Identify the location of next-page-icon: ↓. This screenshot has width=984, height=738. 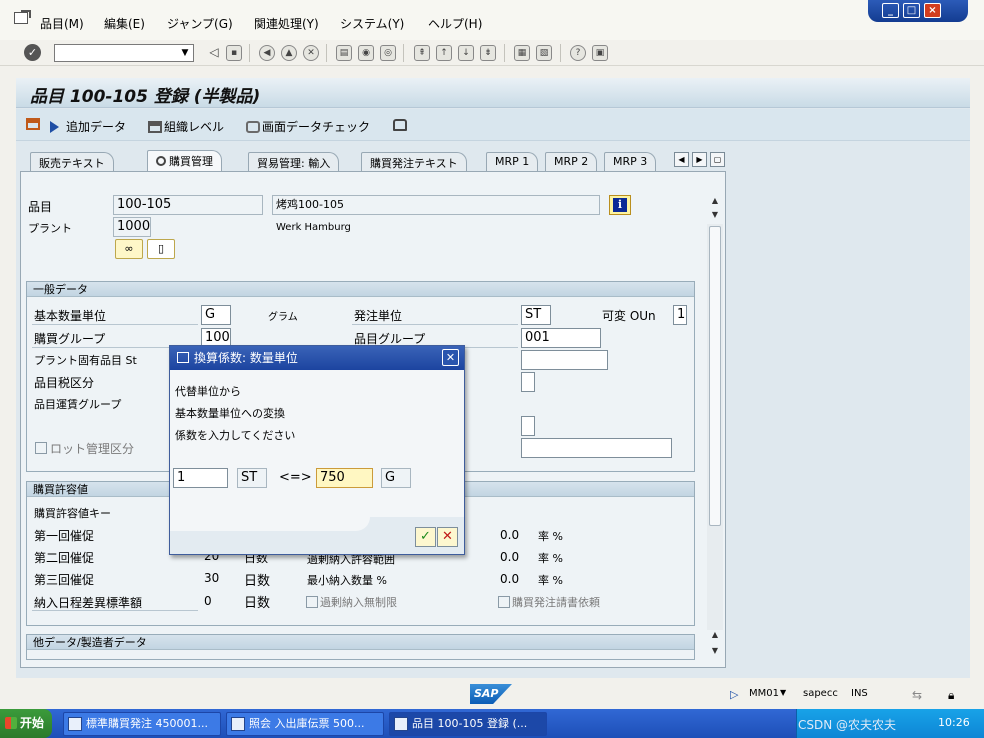
(466, 53).